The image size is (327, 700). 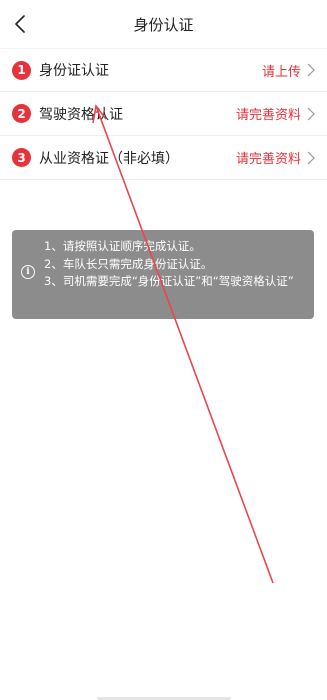 I want to click on row-label: 从业资格证（非必填）, so click(x=109, y=158).